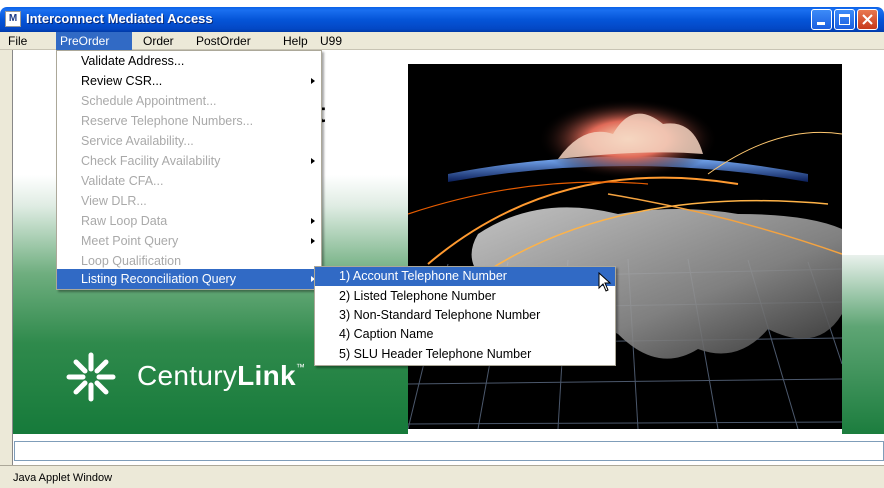 Image resolution: width=884 pixels, height=488 pixels. Describe the element at coordinates (189, 261) in the screenshot. I see `menu-item-loop-qualification: Loop Qualification` at that location.